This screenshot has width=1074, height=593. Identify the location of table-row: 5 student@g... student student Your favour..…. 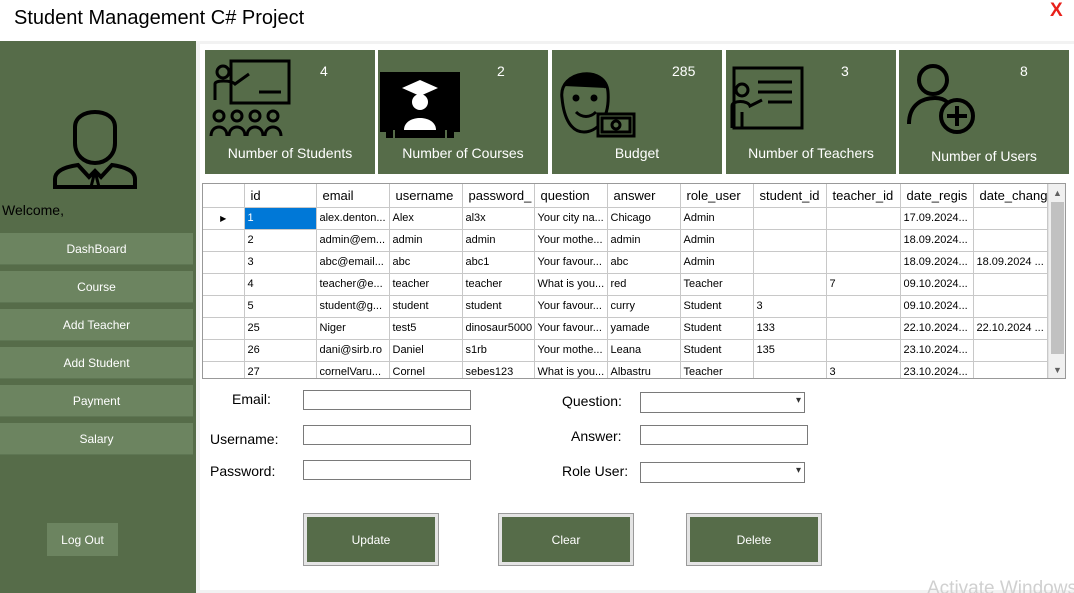
(626, 306).